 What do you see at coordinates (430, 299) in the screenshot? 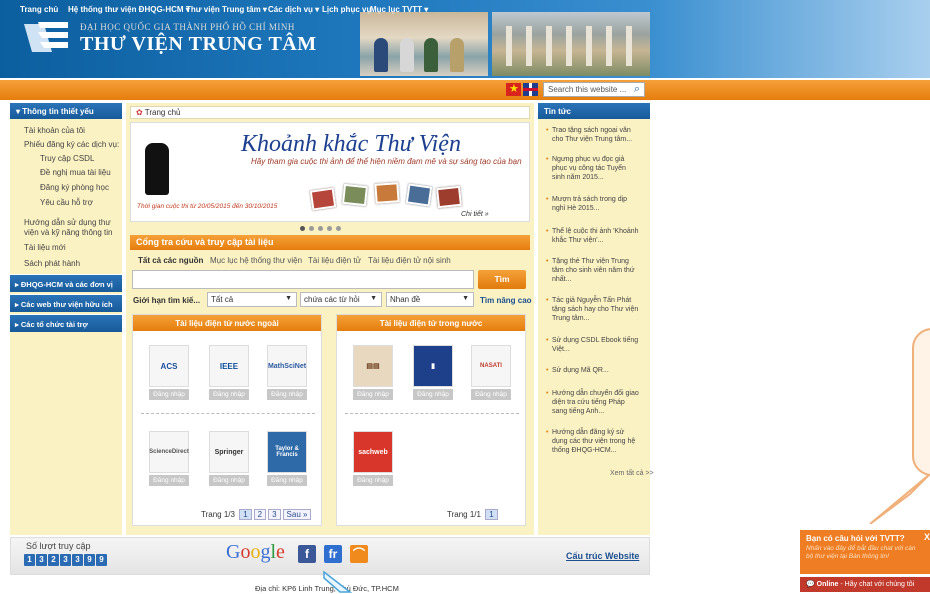
I see `filter-field-select: Nhan đề ▼` at bounding box center [430, 299].